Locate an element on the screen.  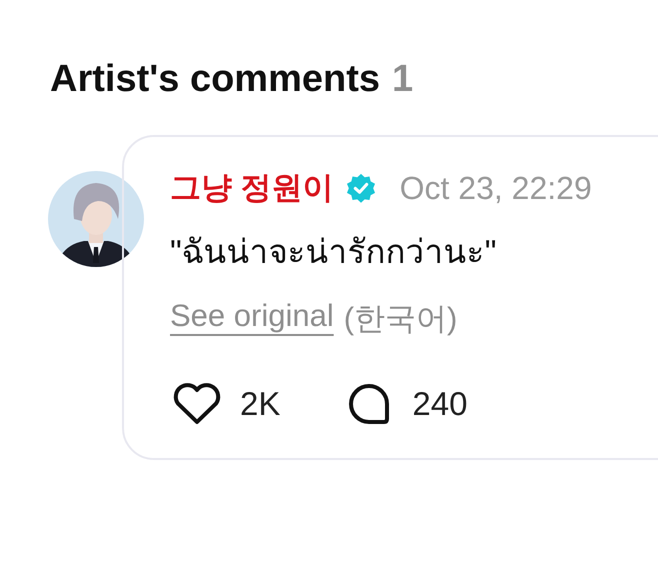
language-label: (한국어) is located at coordinates (401, 319).